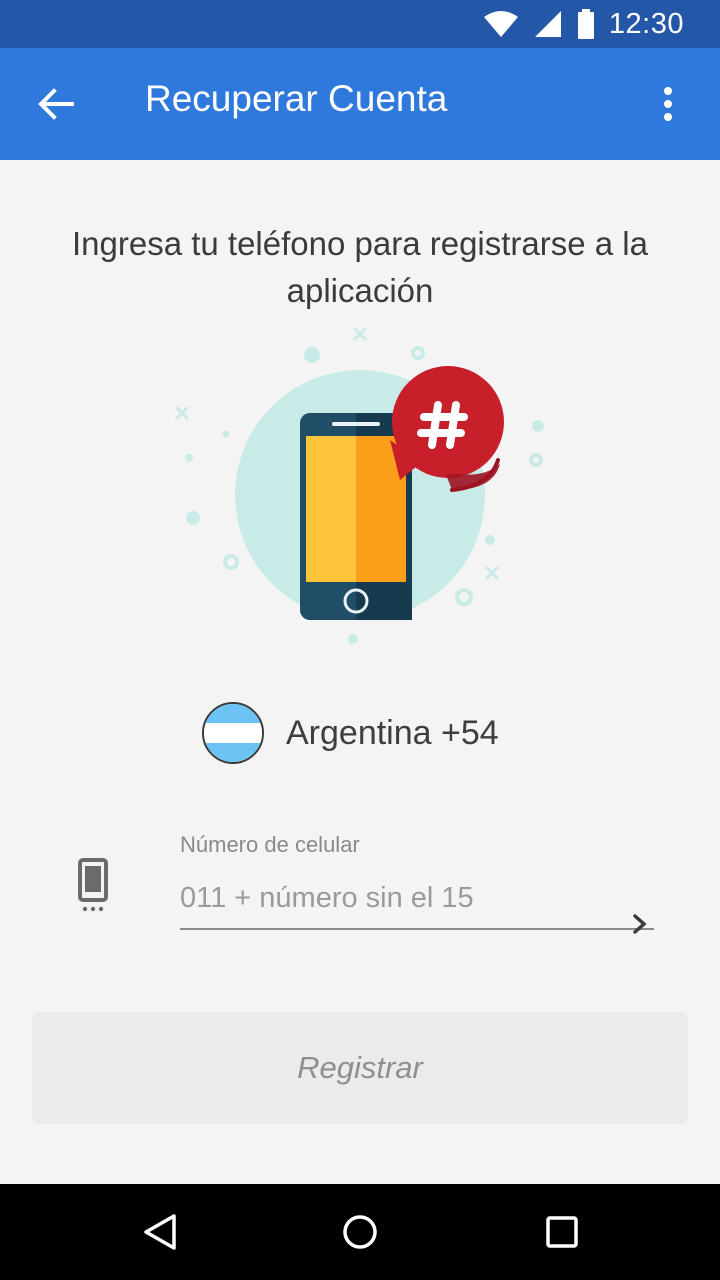 The height and width of the screenshot is (1280, 720). What do you see at coordinates (547, 24) in the screenshot?
I see `signal-icon` at bounding box center [547, 24].